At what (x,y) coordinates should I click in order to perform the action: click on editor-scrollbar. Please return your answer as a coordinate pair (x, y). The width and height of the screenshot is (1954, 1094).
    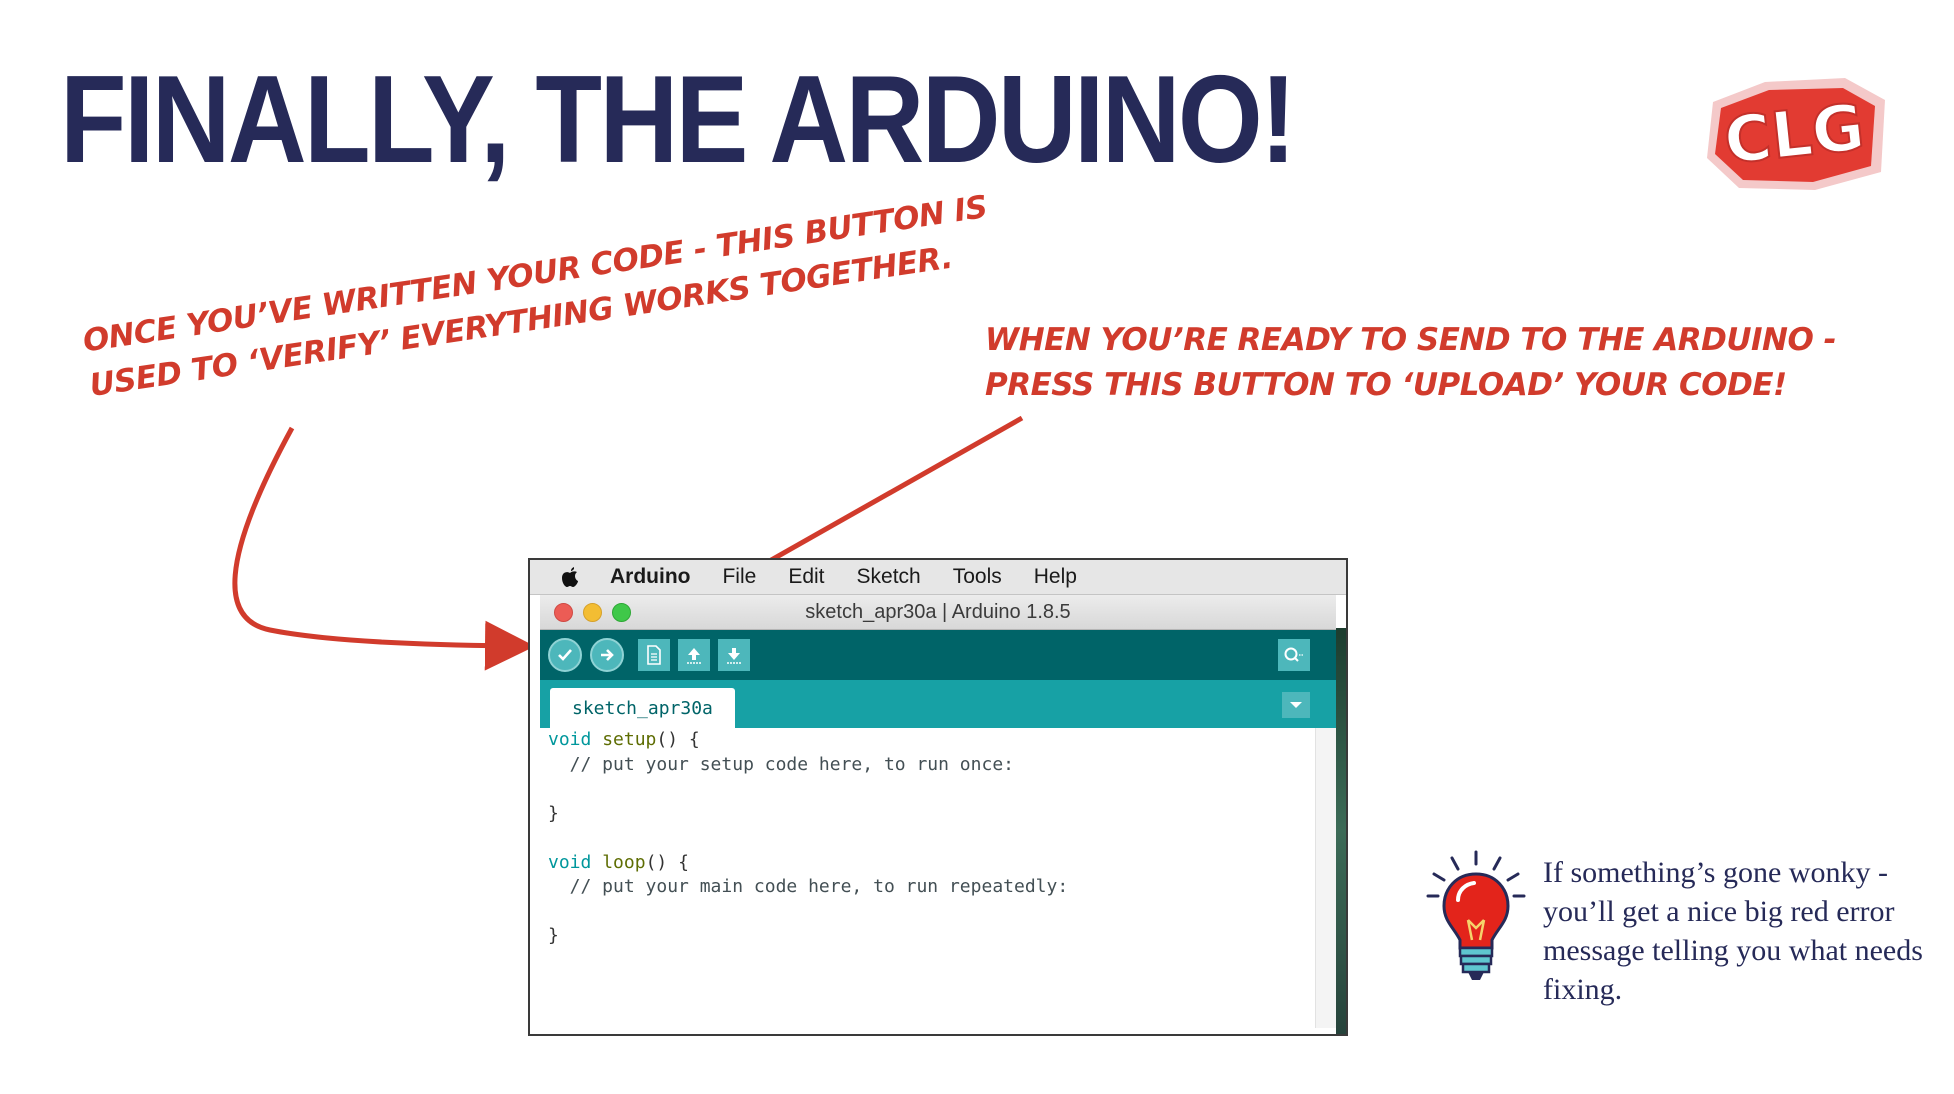
    Looking at the image, I should click on (1325, 878).